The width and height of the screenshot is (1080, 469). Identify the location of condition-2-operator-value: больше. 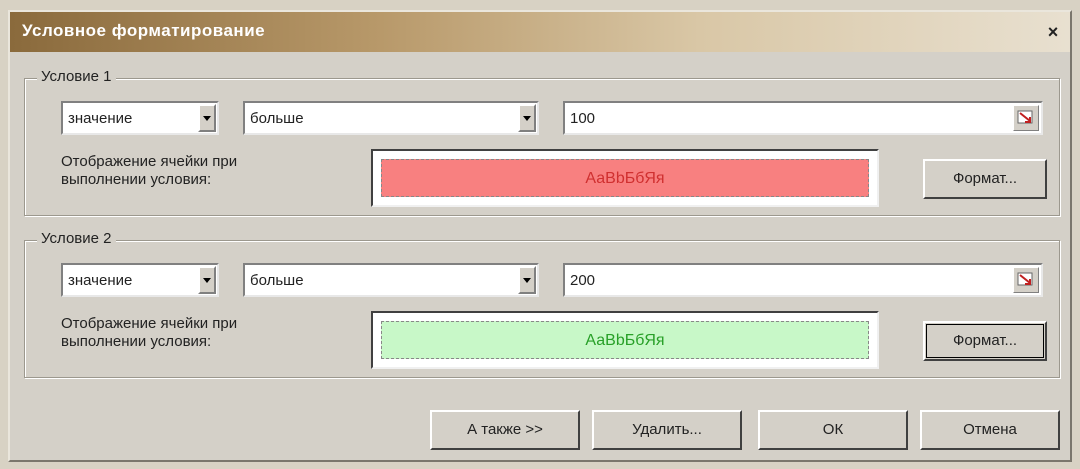
(277, 280).